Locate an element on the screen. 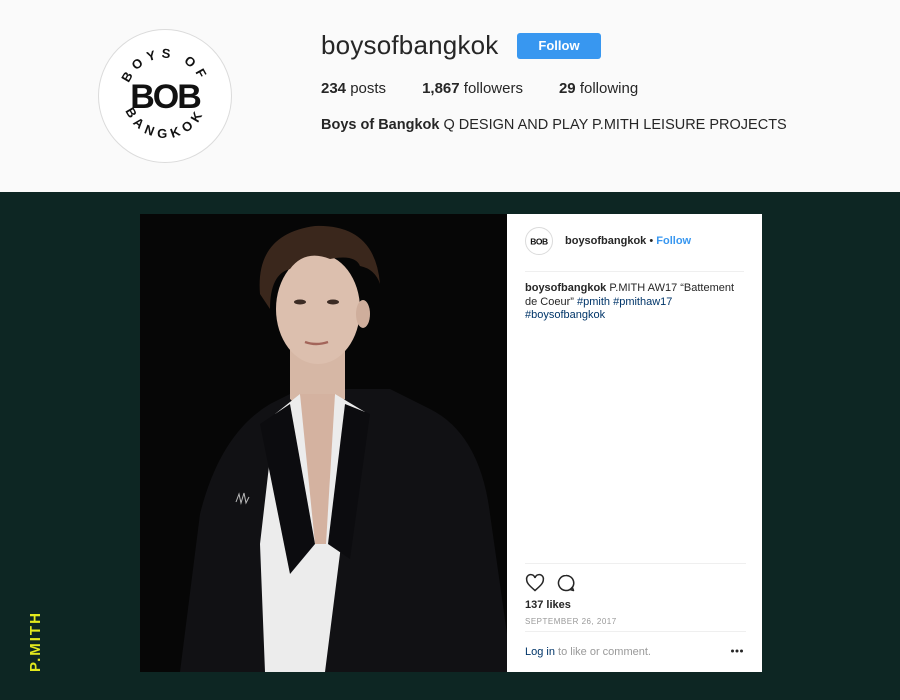 This screenshot has width=900, height=700. stat-following: 29 following is located at coordinates (598, 88).